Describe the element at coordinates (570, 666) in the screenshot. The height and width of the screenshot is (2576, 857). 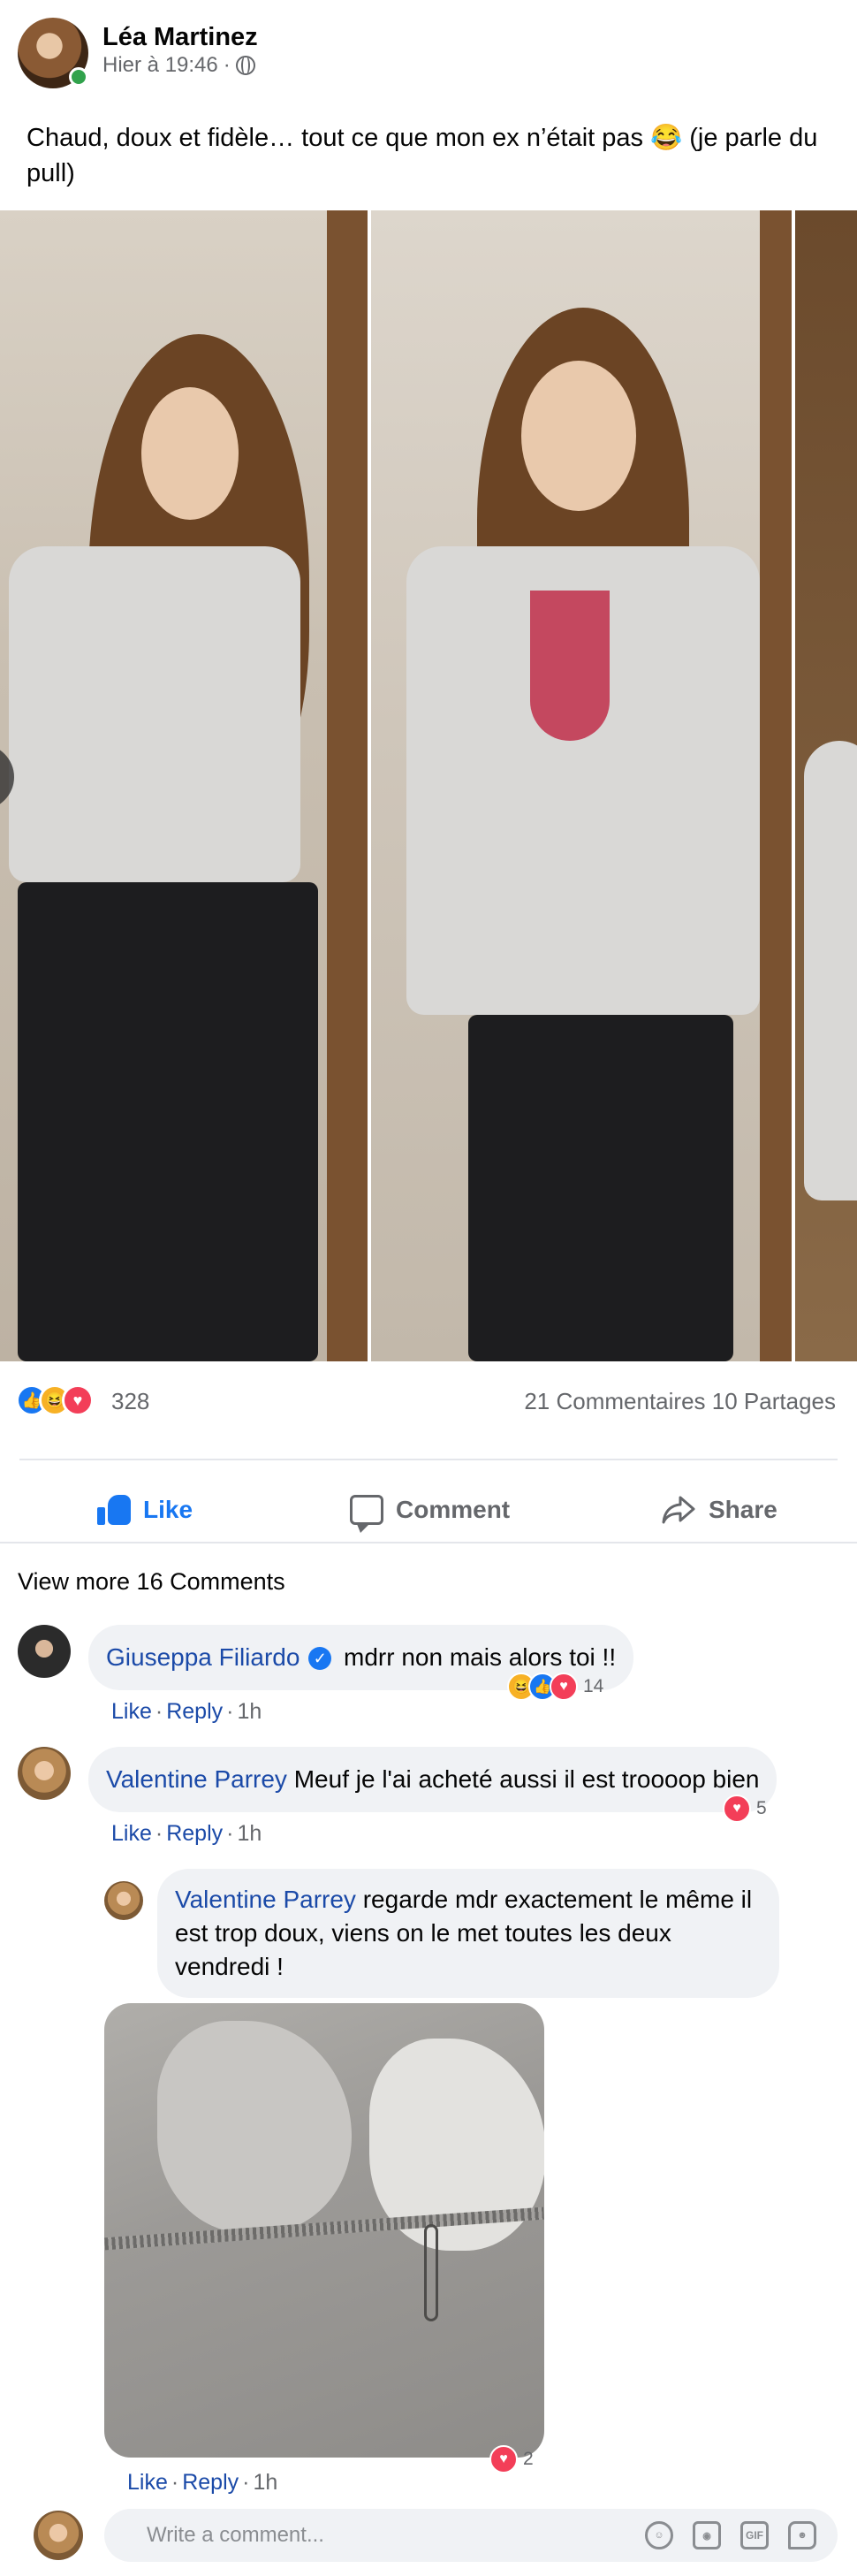
I see `pink-top` at that location.